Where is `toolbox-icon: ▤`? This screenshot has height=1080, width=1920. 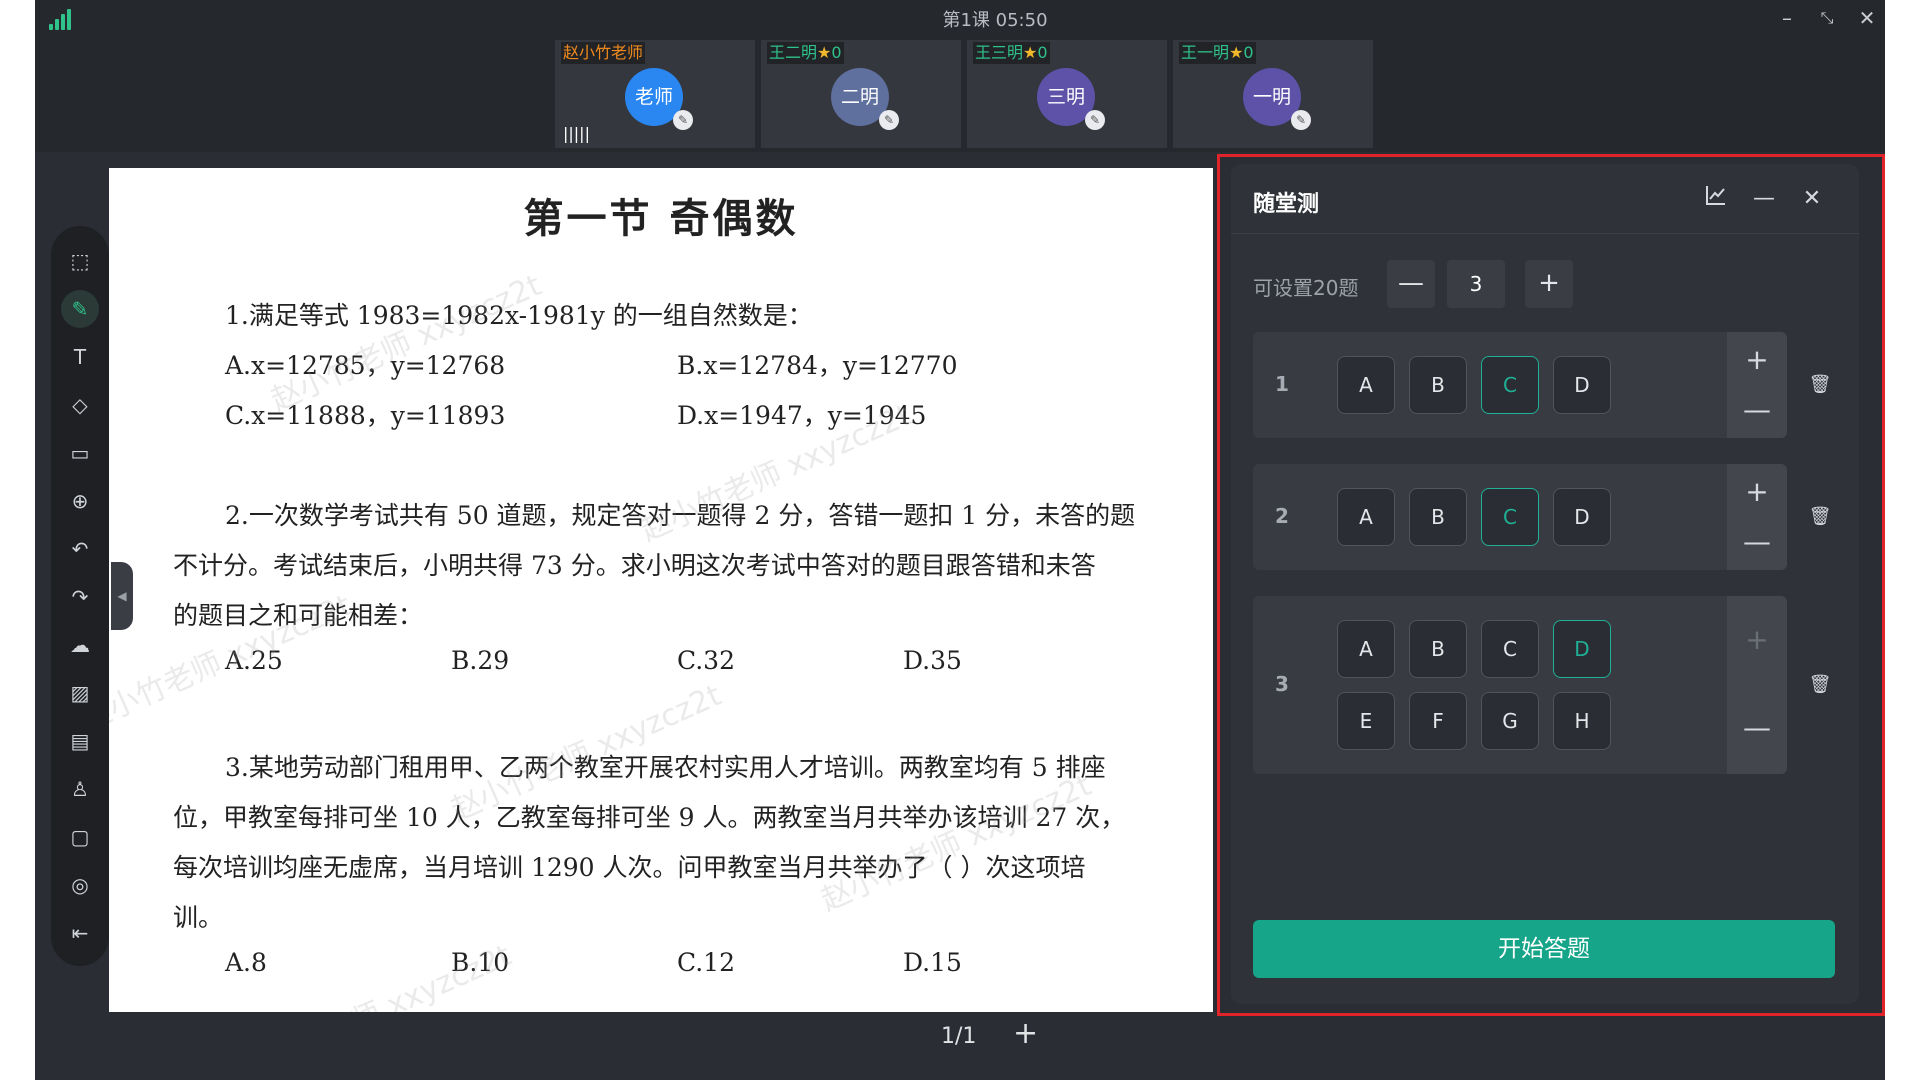 toolbox-icon: ▤ is located at coordinates (80, 741).